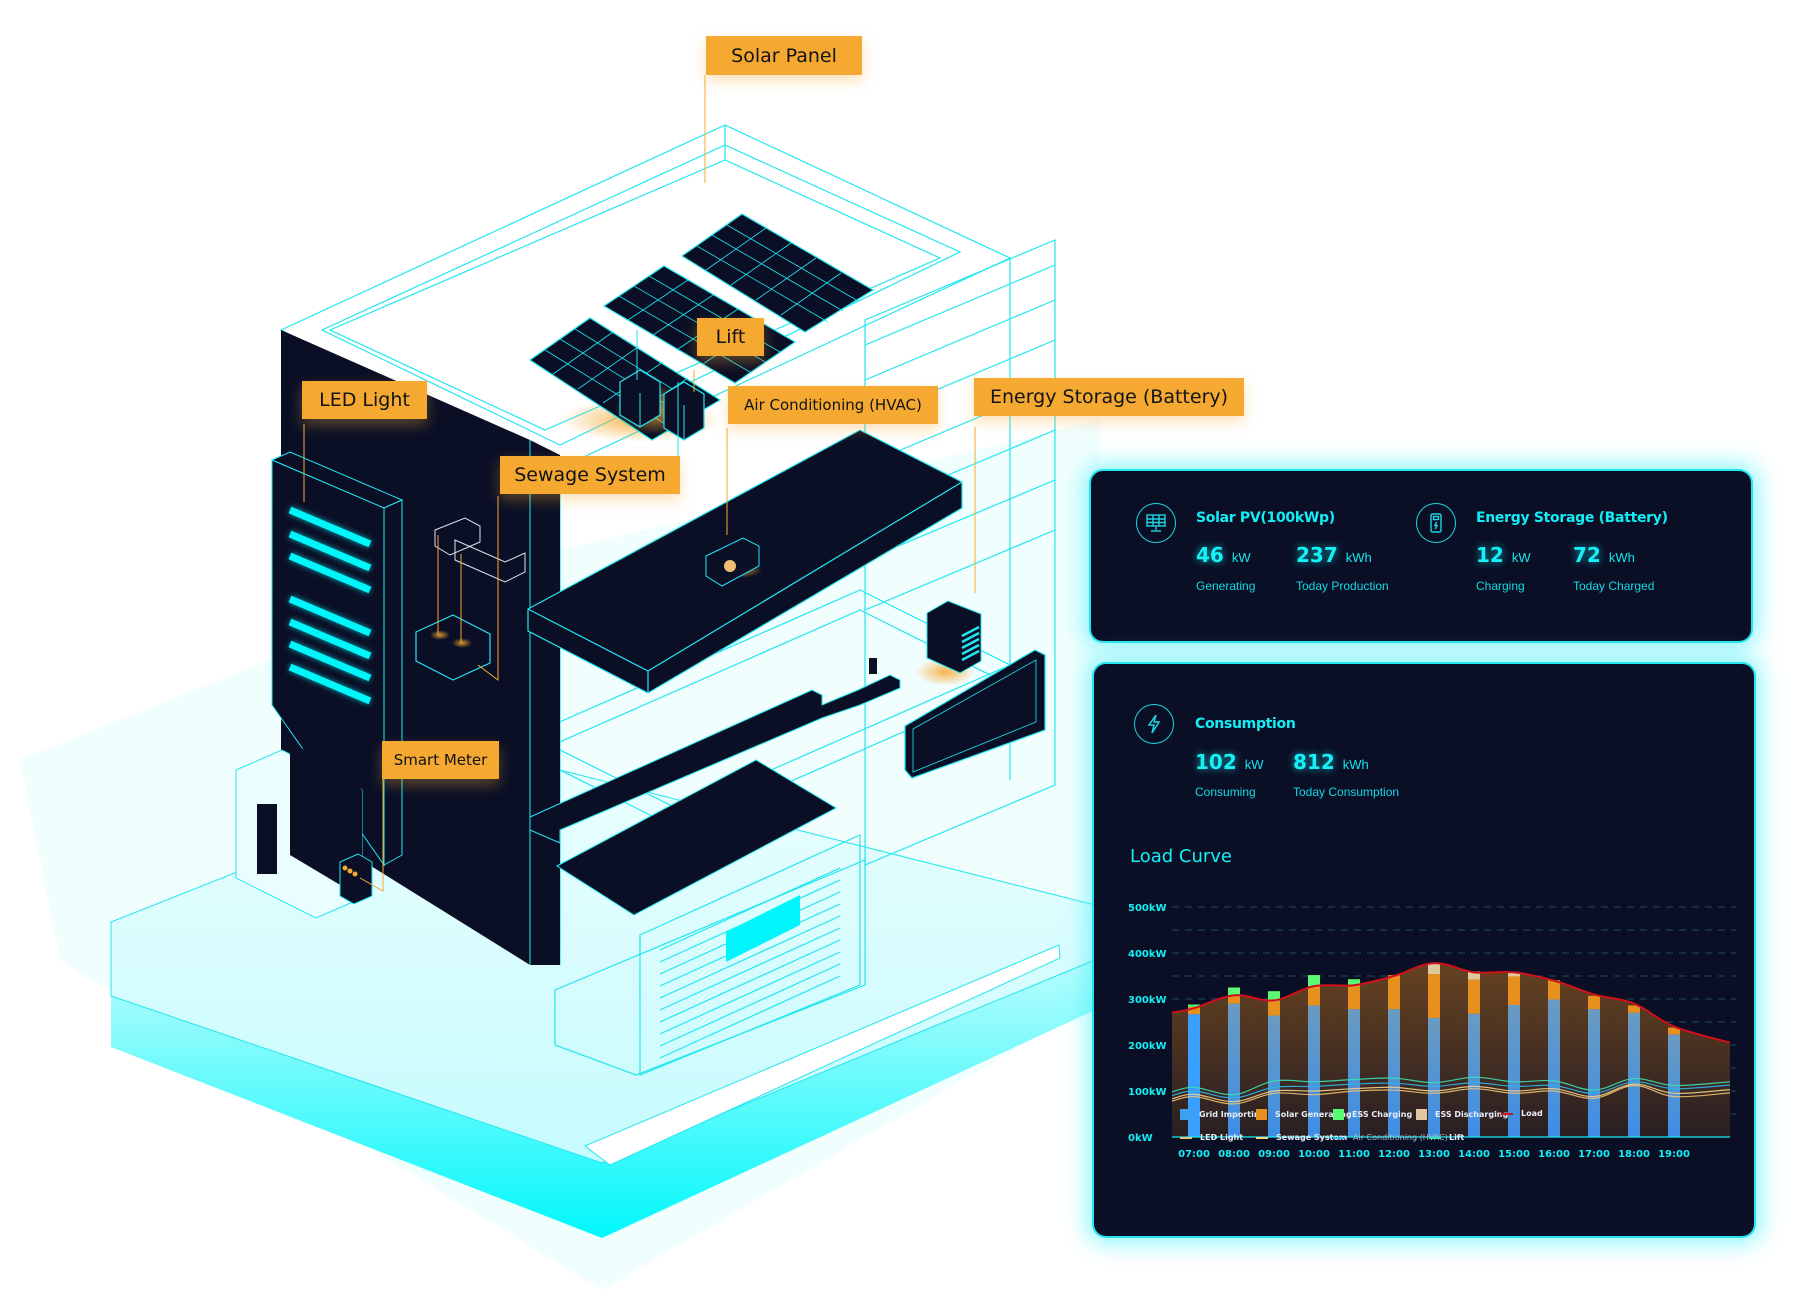 This screenshot has height=1306, width=1800. I want to click on x-tick-label: 13:00, so click(1434, 1154).